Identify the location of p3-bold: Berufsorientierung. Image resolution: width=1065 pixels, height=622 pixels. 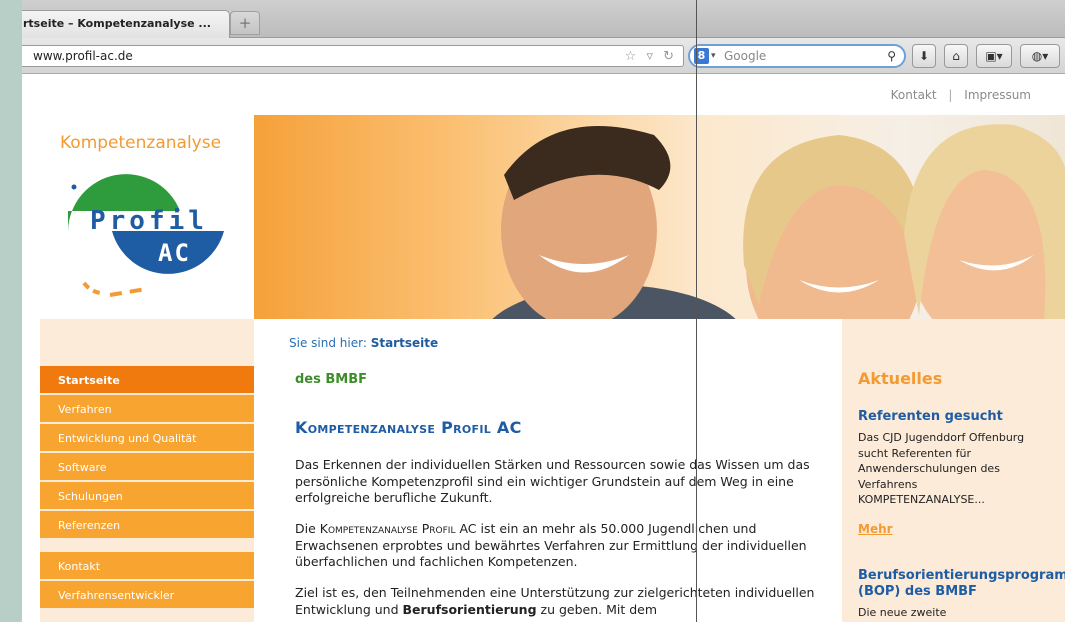
(469, 609).